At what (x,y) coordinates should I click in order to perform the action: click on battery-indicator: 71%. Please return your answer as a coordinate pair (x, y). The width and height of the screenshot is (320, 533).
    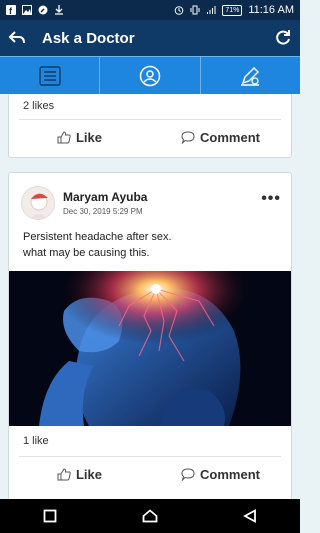
    Looking at the image, I should click on (232, 10).